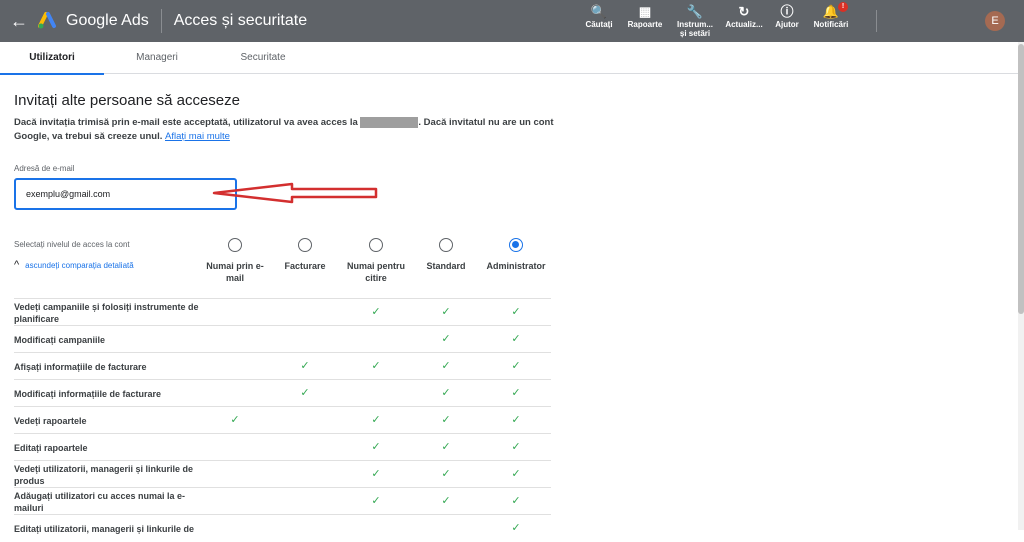 This screenshot has width=1024, height=542. I want to click on tool-label: Ajutor, so click(787, 24).